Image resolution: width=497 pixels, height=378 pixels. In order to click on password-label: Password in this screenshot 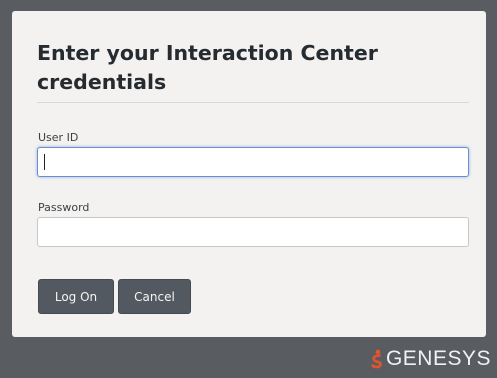, I will do `click(64, 207)`.